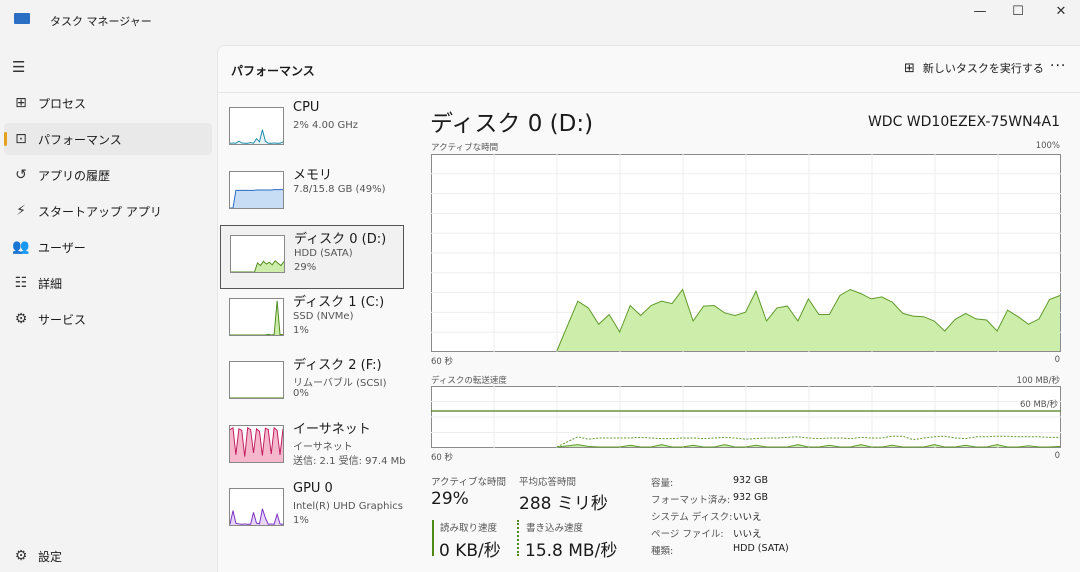 The height and width of the screenshot is (572, 1080). Describe the element at coordinates (301, 393) in the screenshot. I see `resource-value: 0%` at that location.